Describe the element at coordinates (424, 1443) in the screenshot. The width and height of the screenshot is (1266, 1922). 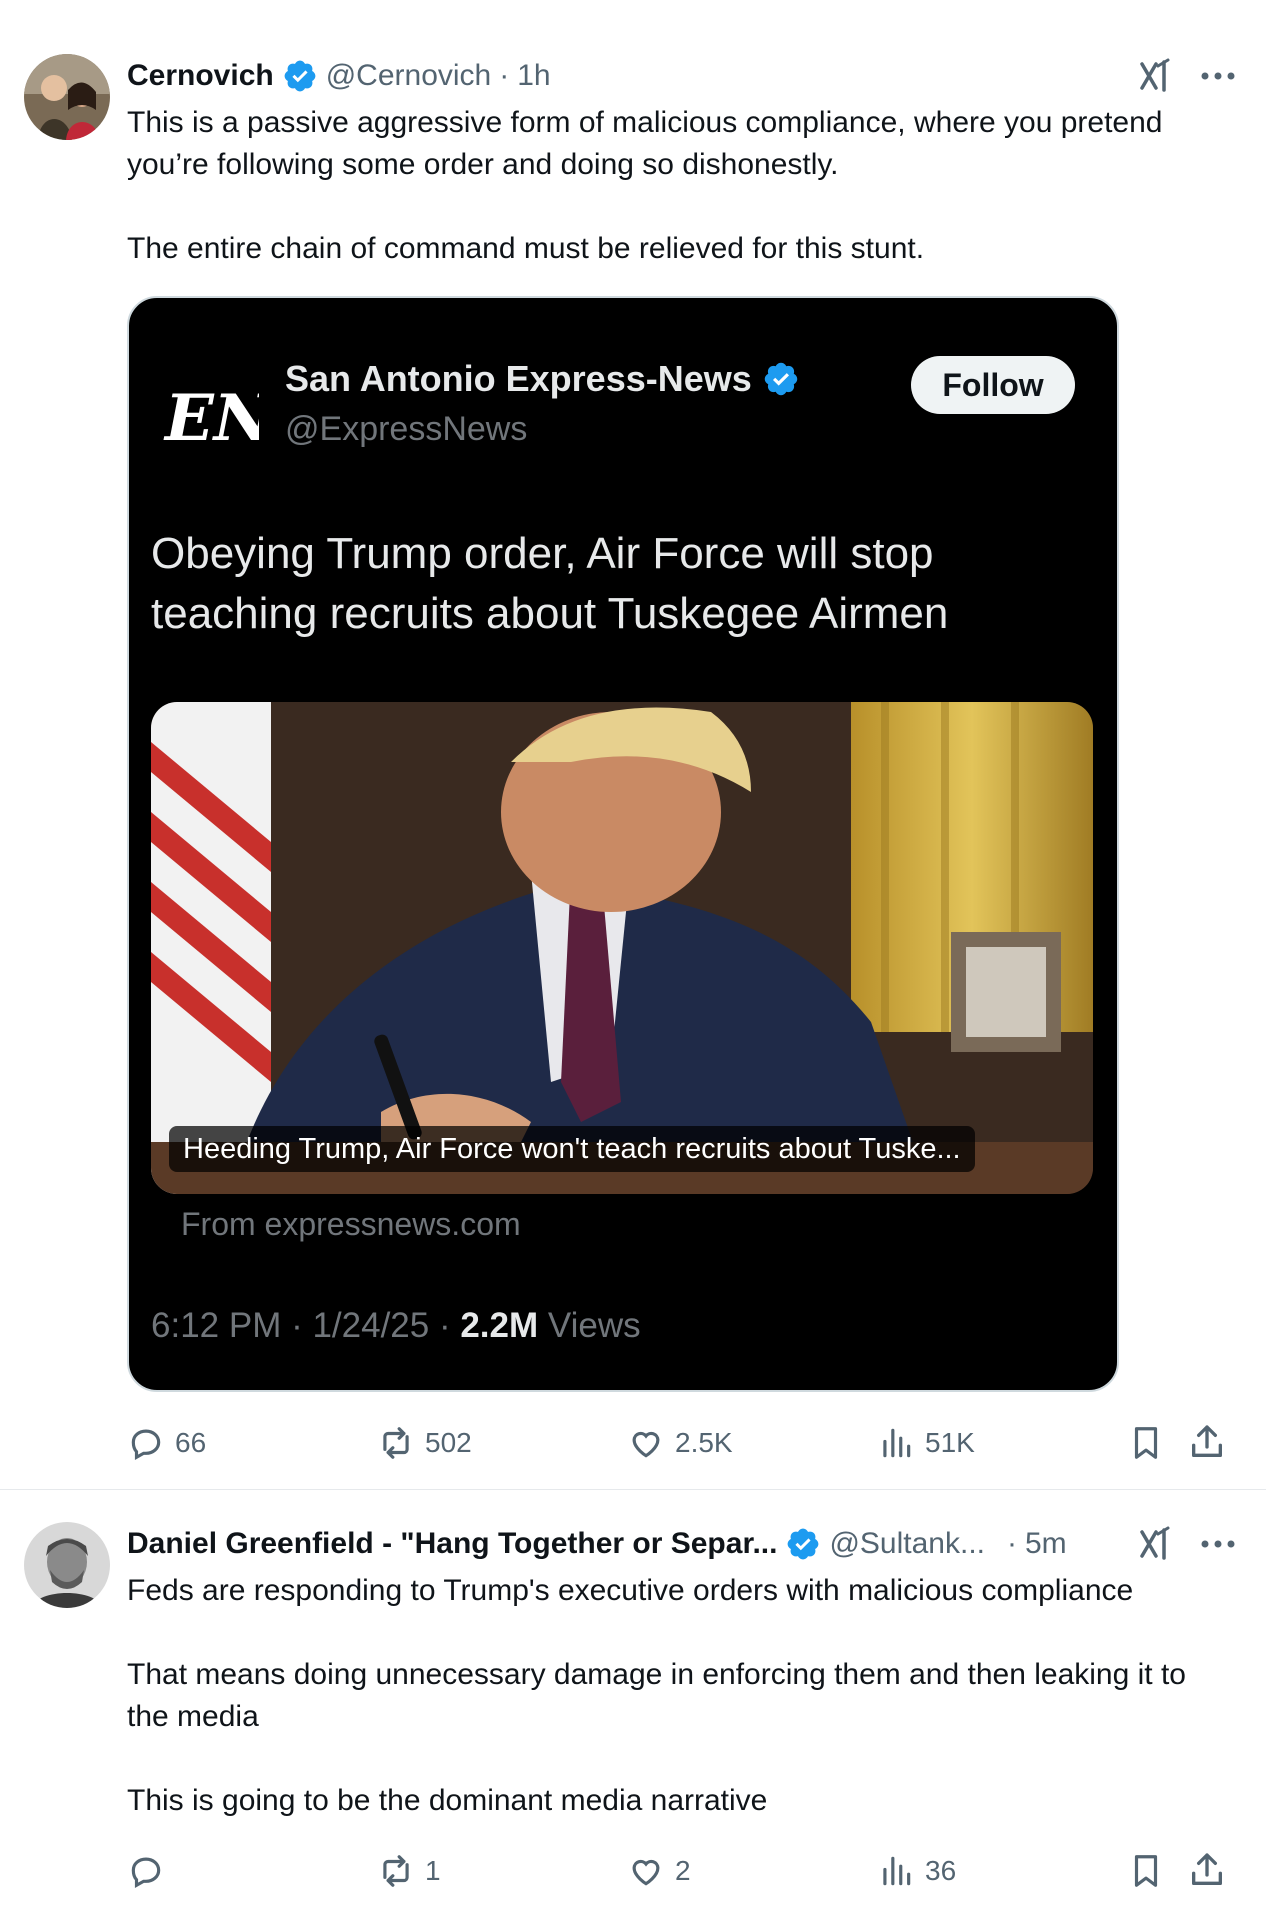
I see `repost-button: 502` at that location.